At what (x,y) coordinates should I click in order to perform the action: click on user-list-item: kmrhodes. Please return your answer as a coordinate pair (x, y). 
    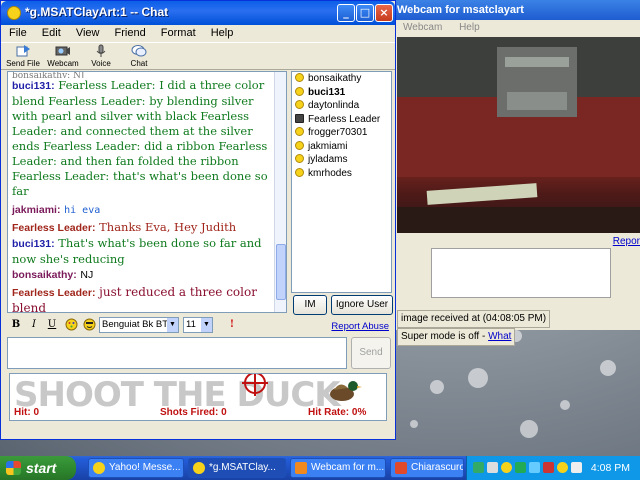
    Looking at the image, I should click on (341, 174).